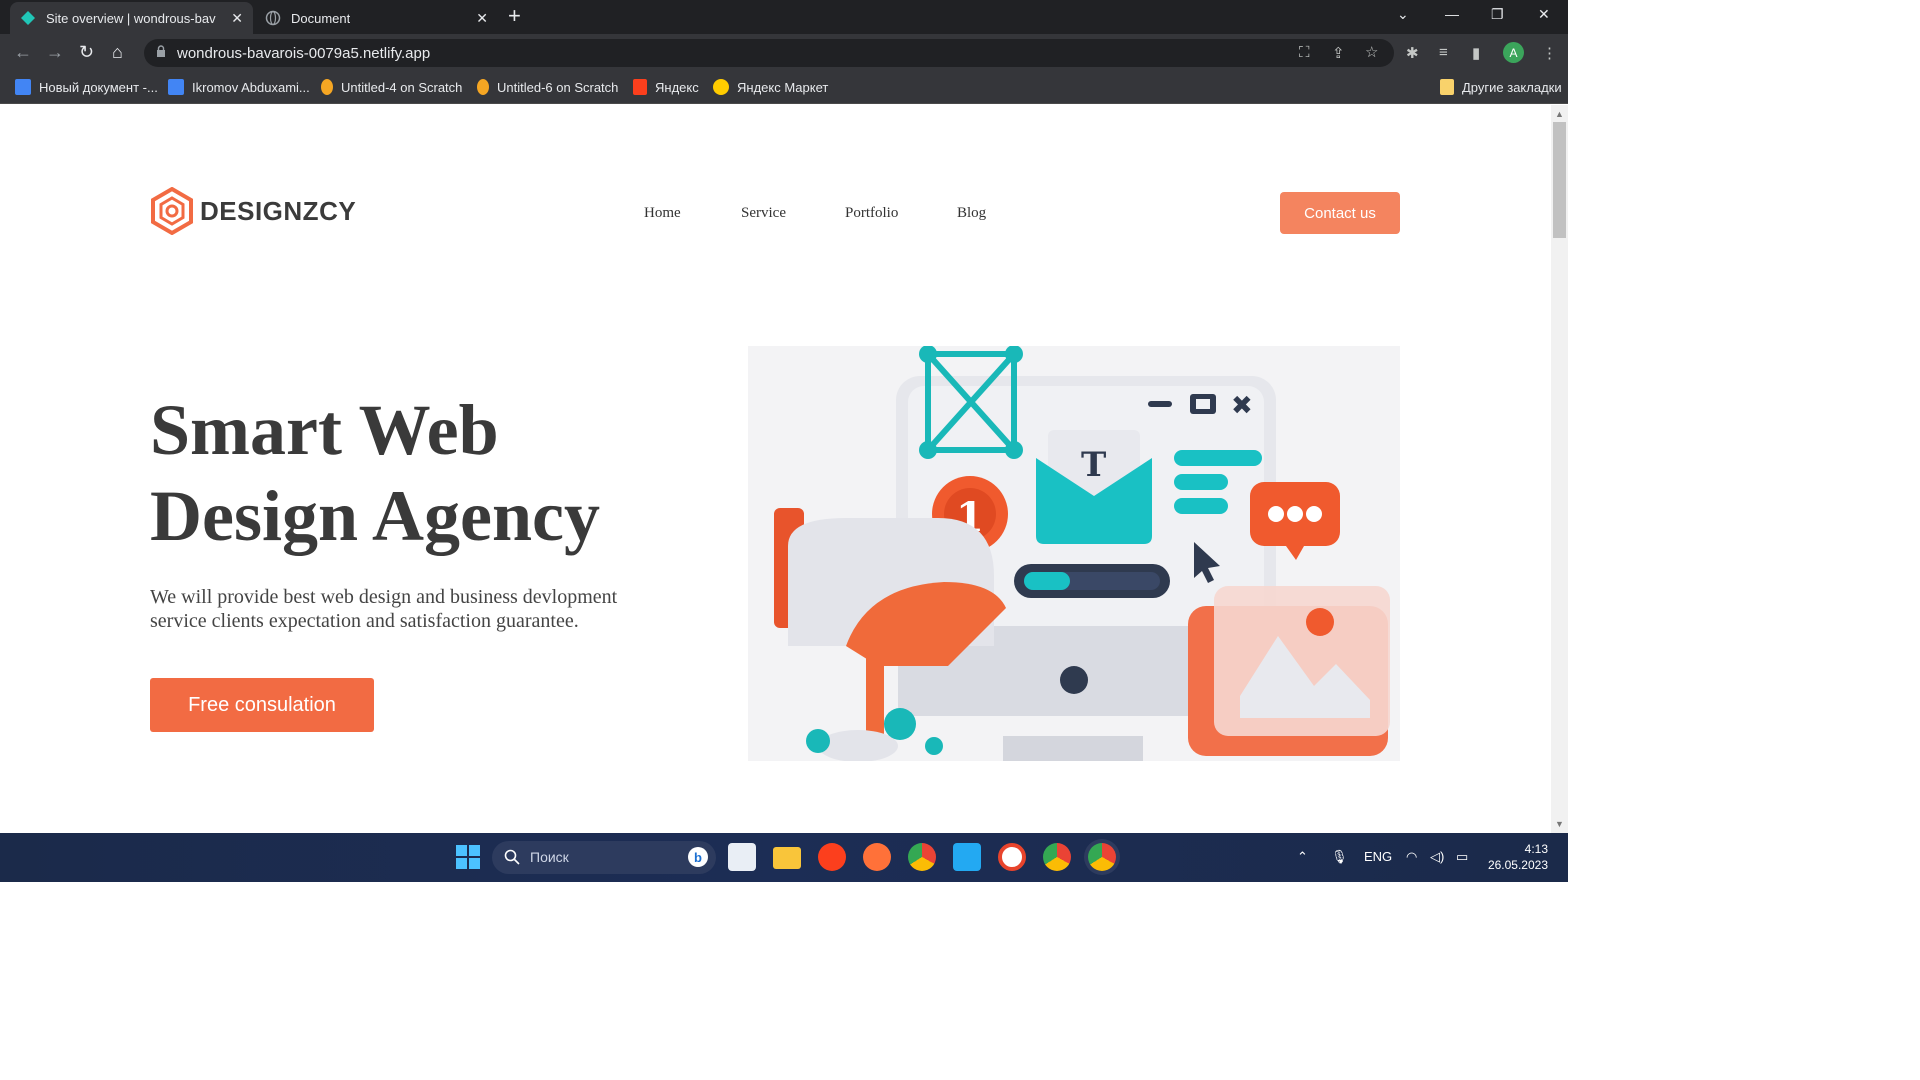 The width and height of the screenshot is (1920, 1080). What do you see at coordinates (787, 858) in the screenshot?
I see `file-explorer-icon` at bounding box center [787, 858].